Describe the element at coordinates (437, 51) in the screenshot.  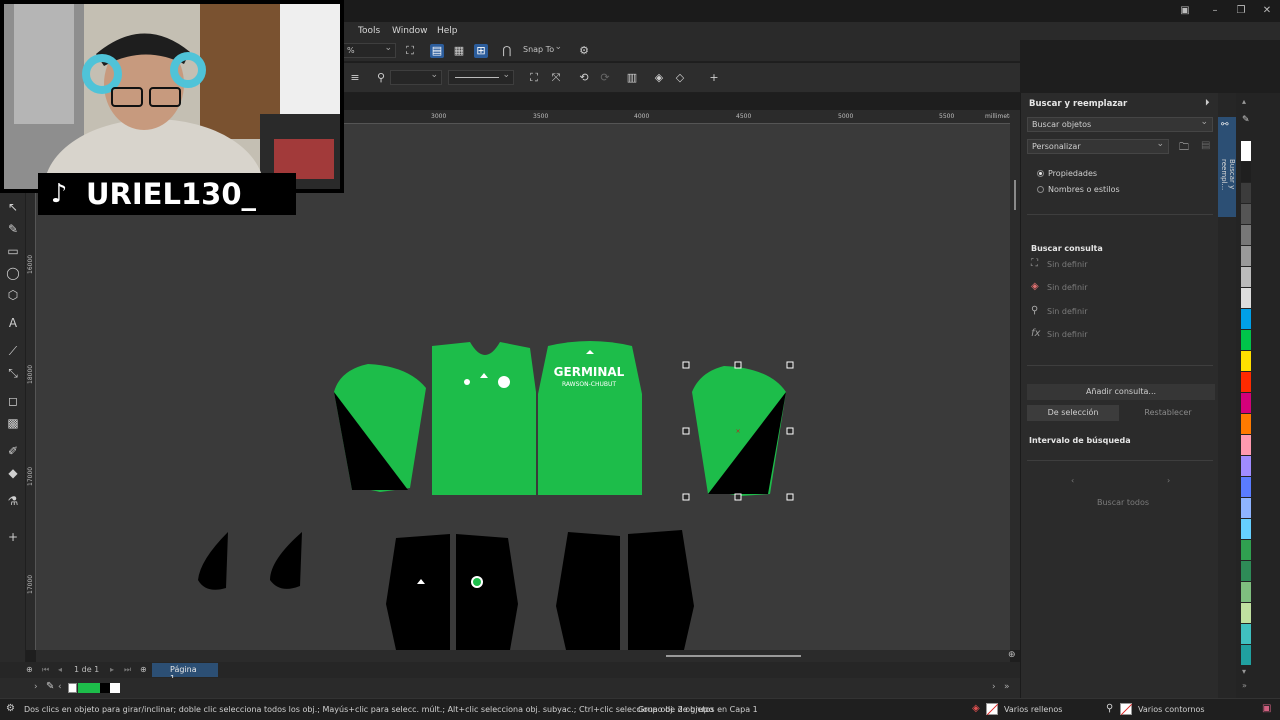
I see `rulers-icon: ▤` at that location.